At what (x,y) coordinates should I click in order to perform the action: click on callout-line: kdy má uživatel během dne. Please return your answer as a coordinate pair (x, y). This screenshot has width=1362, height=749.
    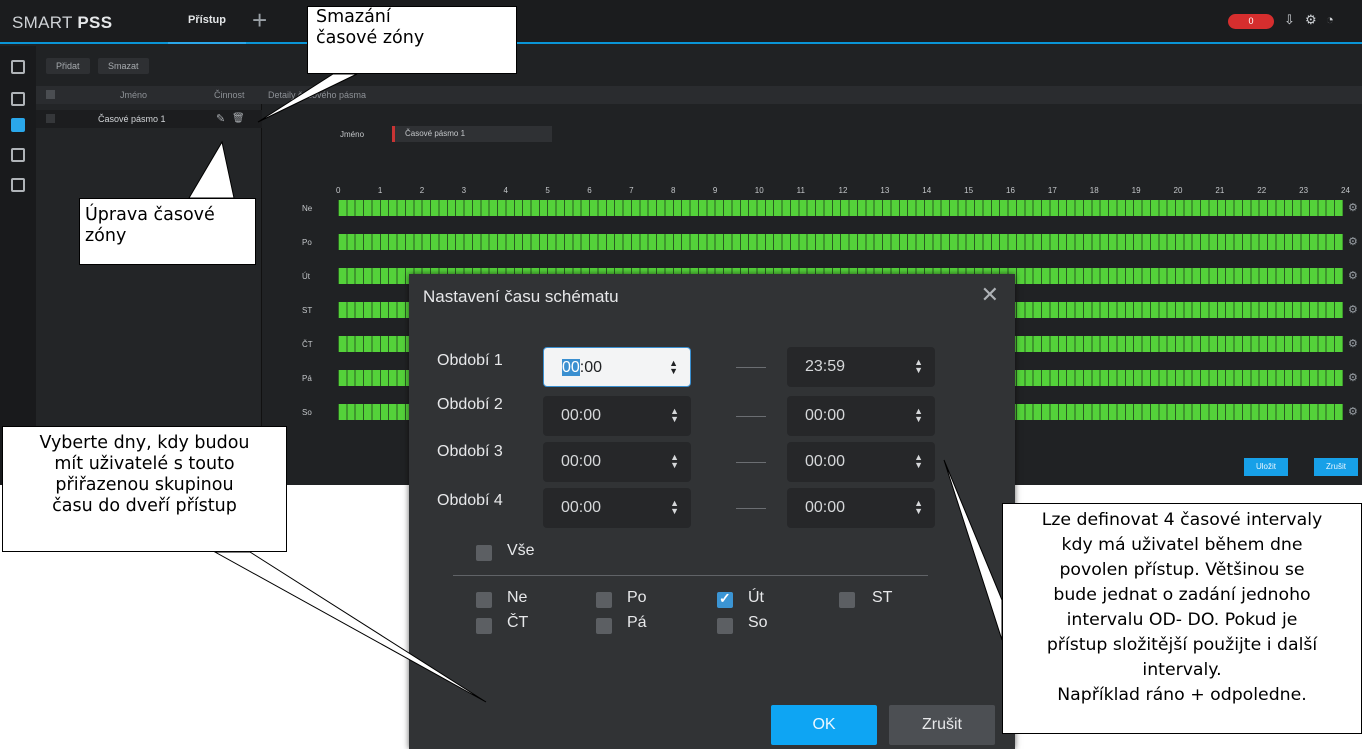
    Looking at the image, I should click on (1182, 545).